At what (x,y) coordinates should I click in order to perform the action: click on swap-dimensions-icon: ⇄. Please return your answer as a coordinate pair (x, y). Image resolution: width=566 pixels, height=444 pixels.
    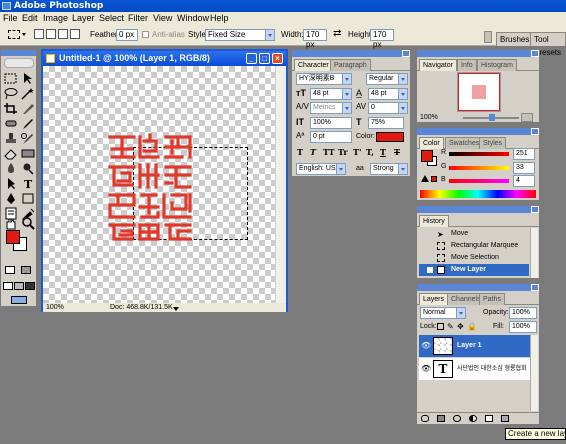
    Looking at the image, I should click on (337, 34).